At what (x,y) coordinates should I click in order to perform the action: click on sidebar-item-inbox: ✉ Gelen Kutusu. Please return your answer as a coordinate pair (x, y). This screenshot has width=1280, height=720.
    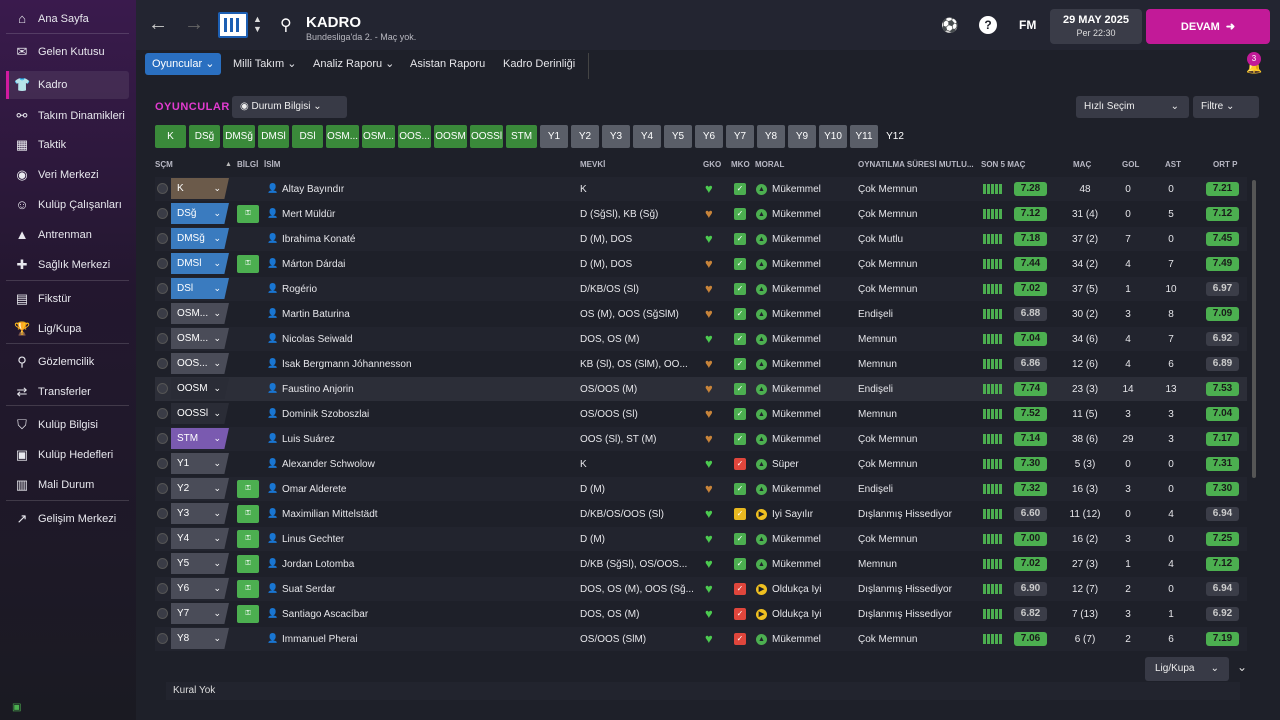
    Looking at the image, I should click on (67, 52).